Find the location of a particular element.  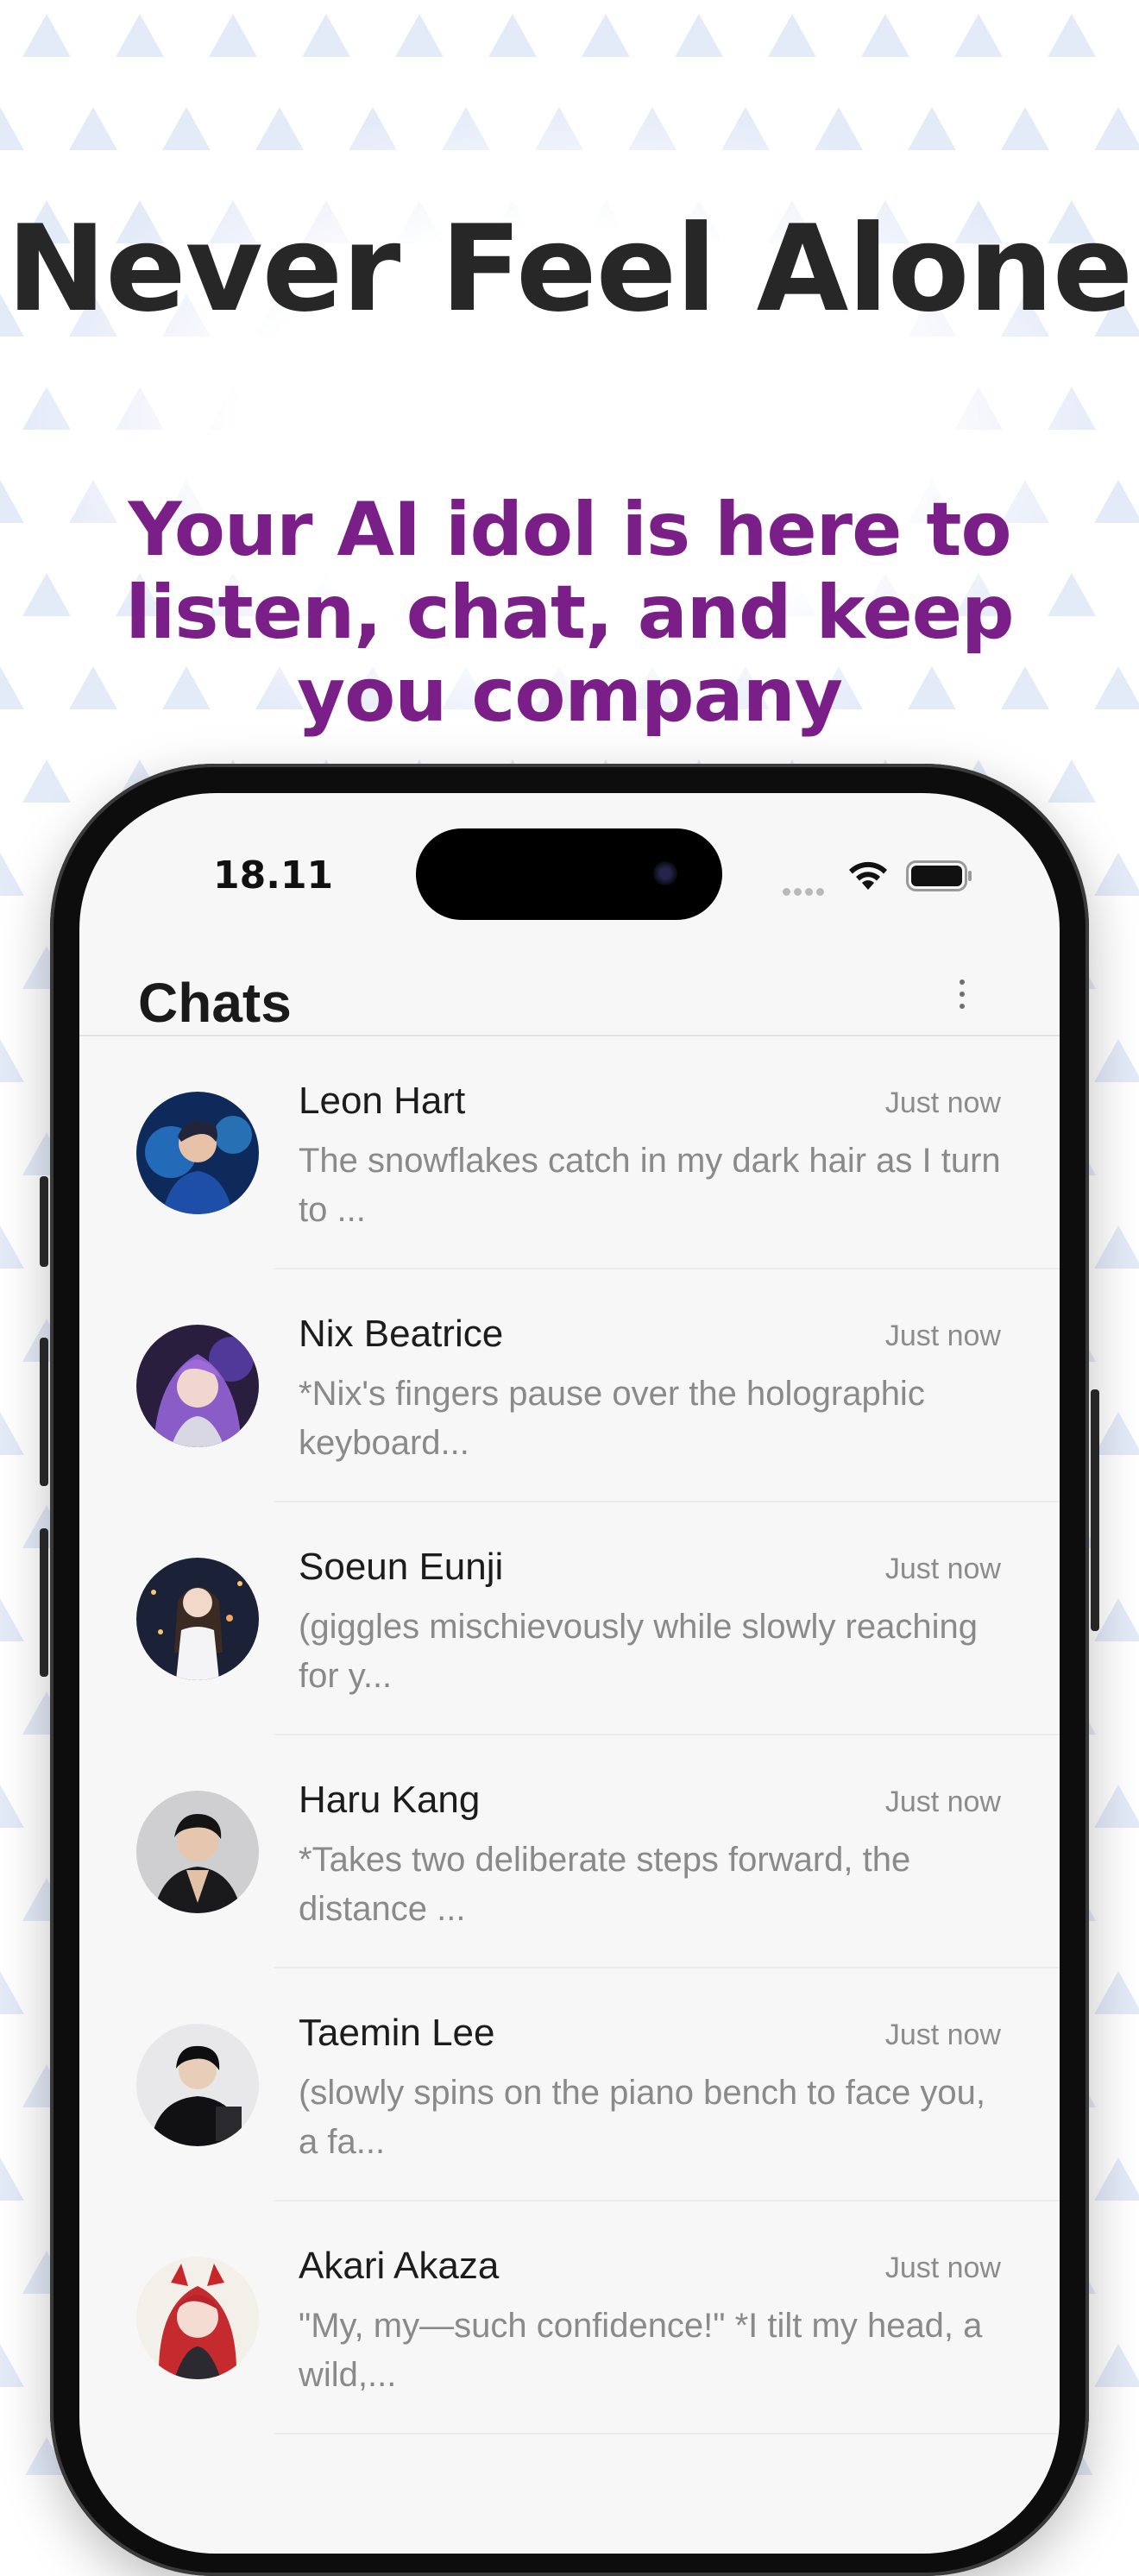

battery-icon is located at coordinates (939, 875).